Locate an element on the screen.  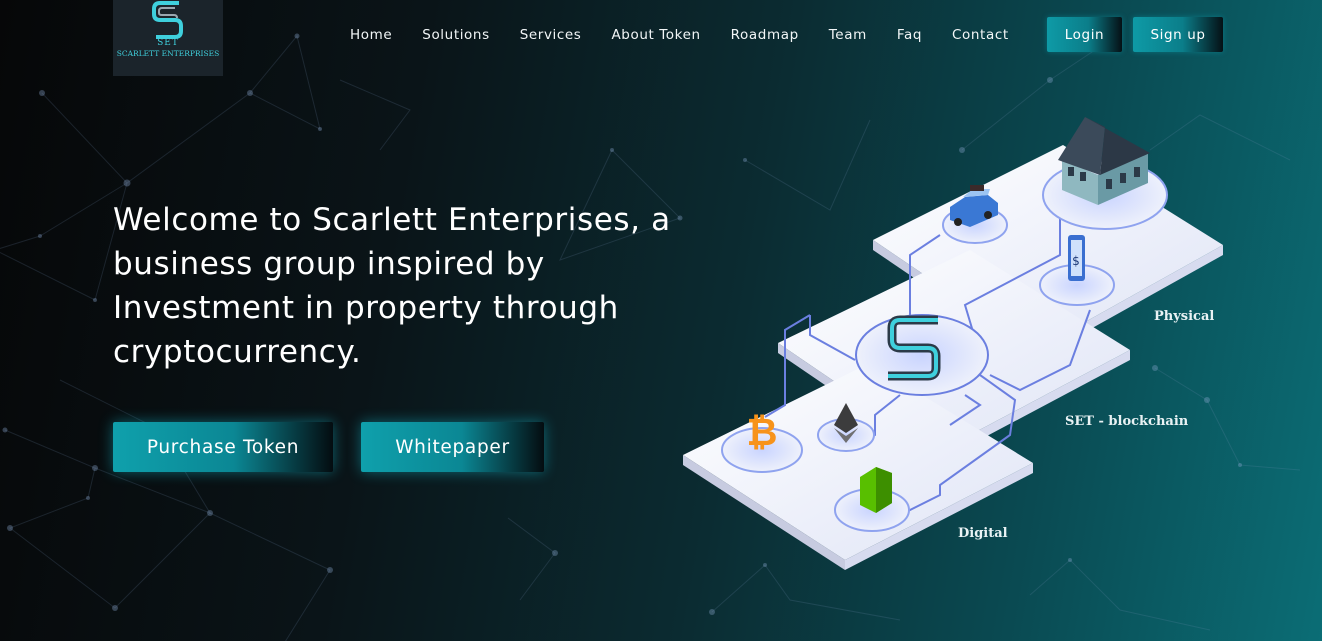
nav-home: Home is located at coordinates (371, 35).